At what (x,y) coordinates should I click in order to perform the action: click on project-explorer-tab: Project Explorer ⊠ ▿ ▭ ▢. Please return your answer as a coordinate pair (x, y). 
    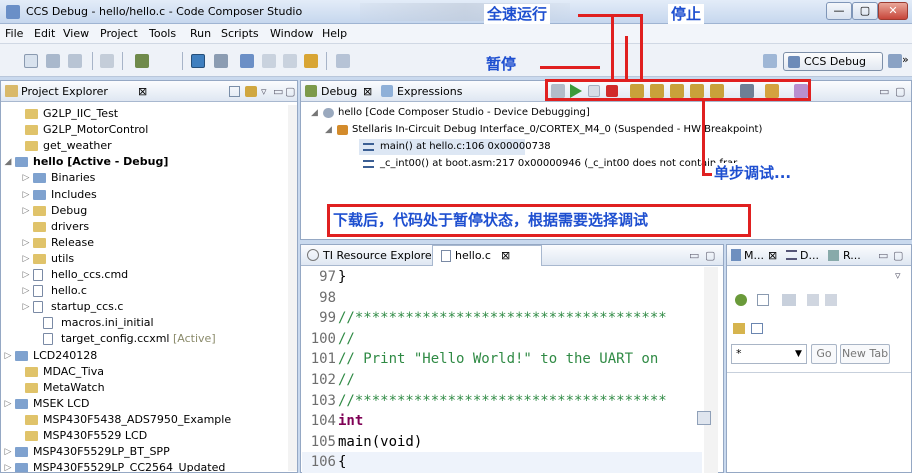
    Looking at the image, I should click on (149, 91).